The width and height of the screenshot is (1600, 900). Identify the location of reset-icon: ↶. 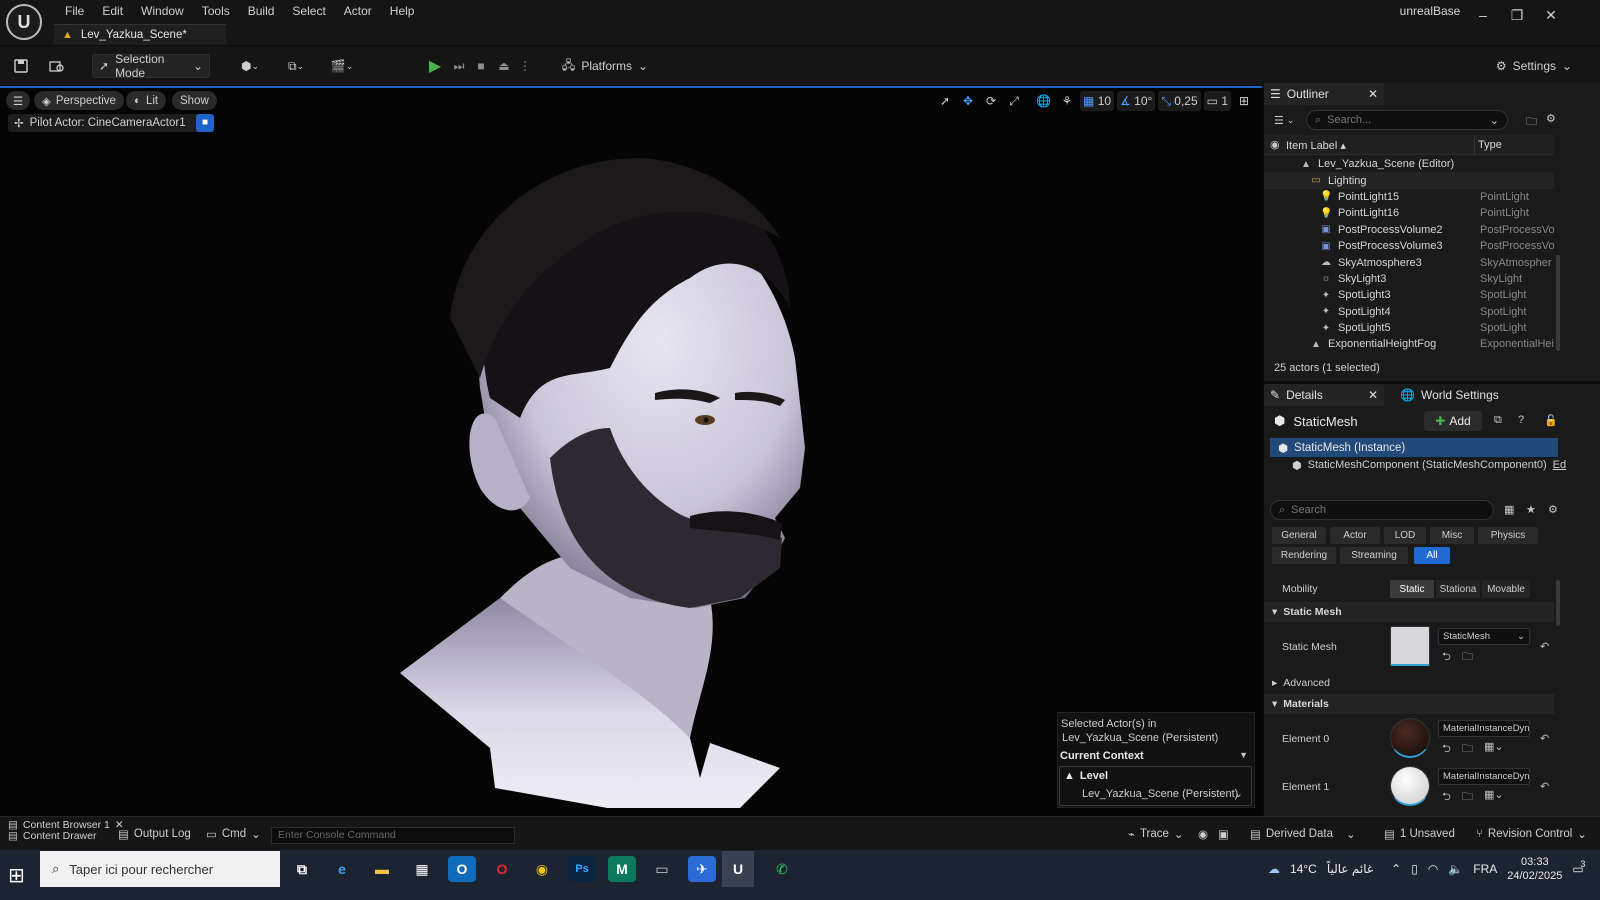
(1544, 738).